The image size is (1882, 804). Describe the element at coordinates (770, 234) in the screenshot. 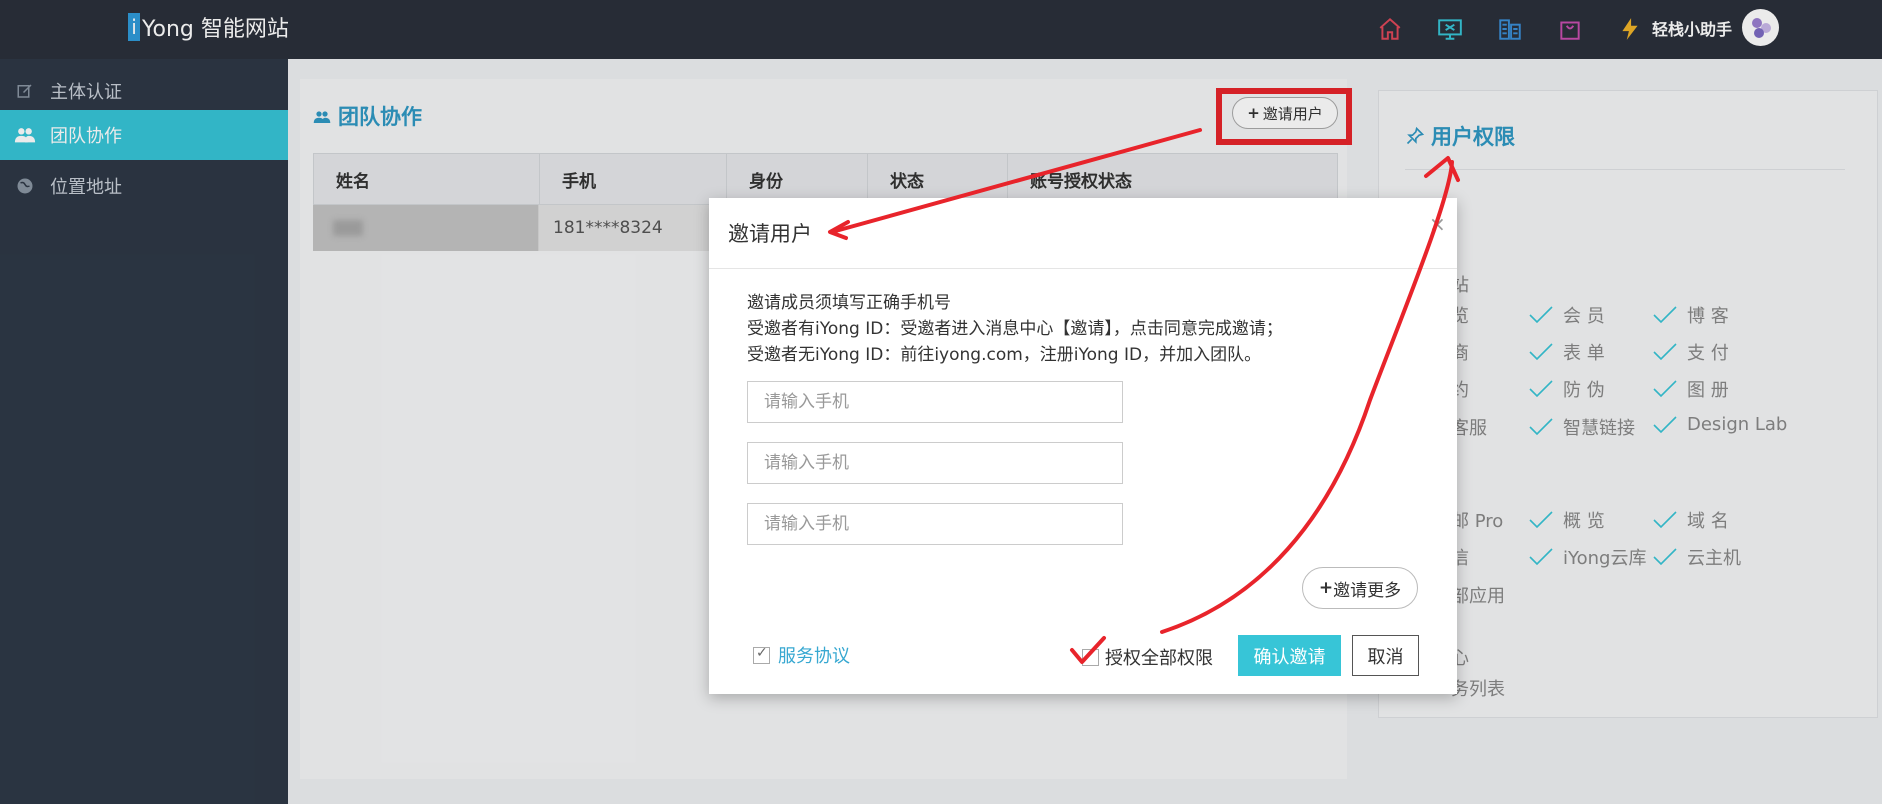

I see `modal-title: 邀请用户` at that location.